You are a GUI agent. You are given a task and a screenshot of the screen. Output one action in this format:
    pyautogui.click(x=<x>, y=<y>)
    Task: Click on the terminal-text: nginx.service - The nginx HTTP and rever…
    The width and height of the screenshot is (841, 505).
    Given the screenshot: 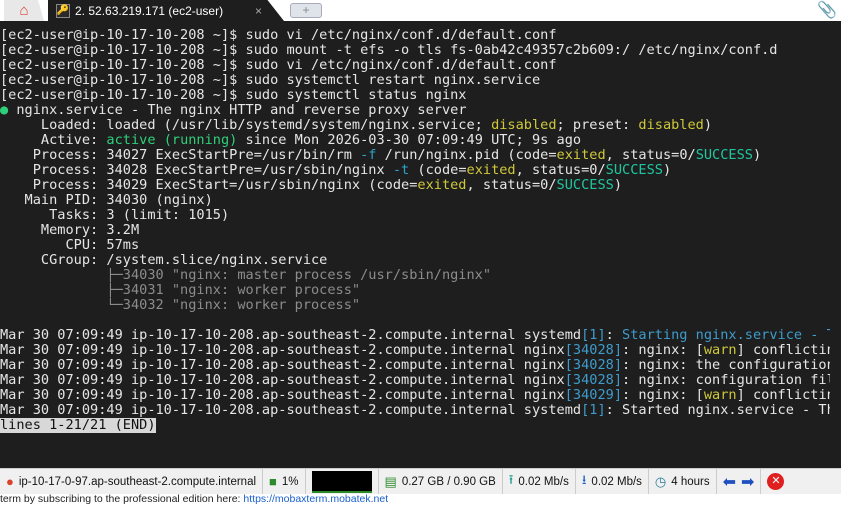 What is the action you would take?
    pyautogui.click(x=237, y=110)
    